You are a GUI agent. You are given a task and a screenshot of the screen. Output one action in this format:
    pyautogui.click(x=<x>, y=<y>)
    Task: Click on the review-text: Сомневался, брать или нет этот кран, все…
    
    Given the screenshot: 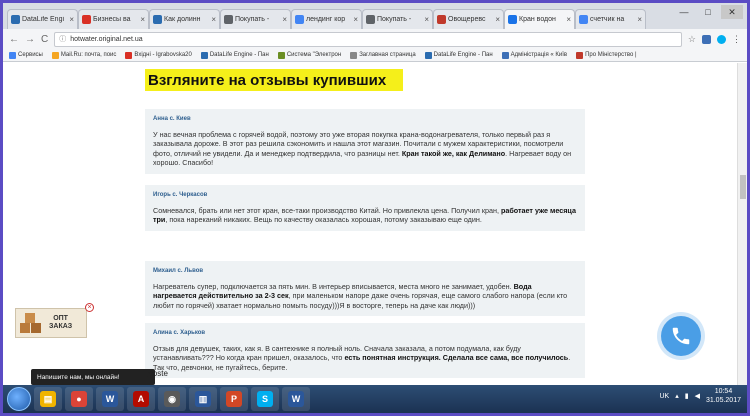 What is the action you would take?
    pyautogui.click(x=364, y=215)
    